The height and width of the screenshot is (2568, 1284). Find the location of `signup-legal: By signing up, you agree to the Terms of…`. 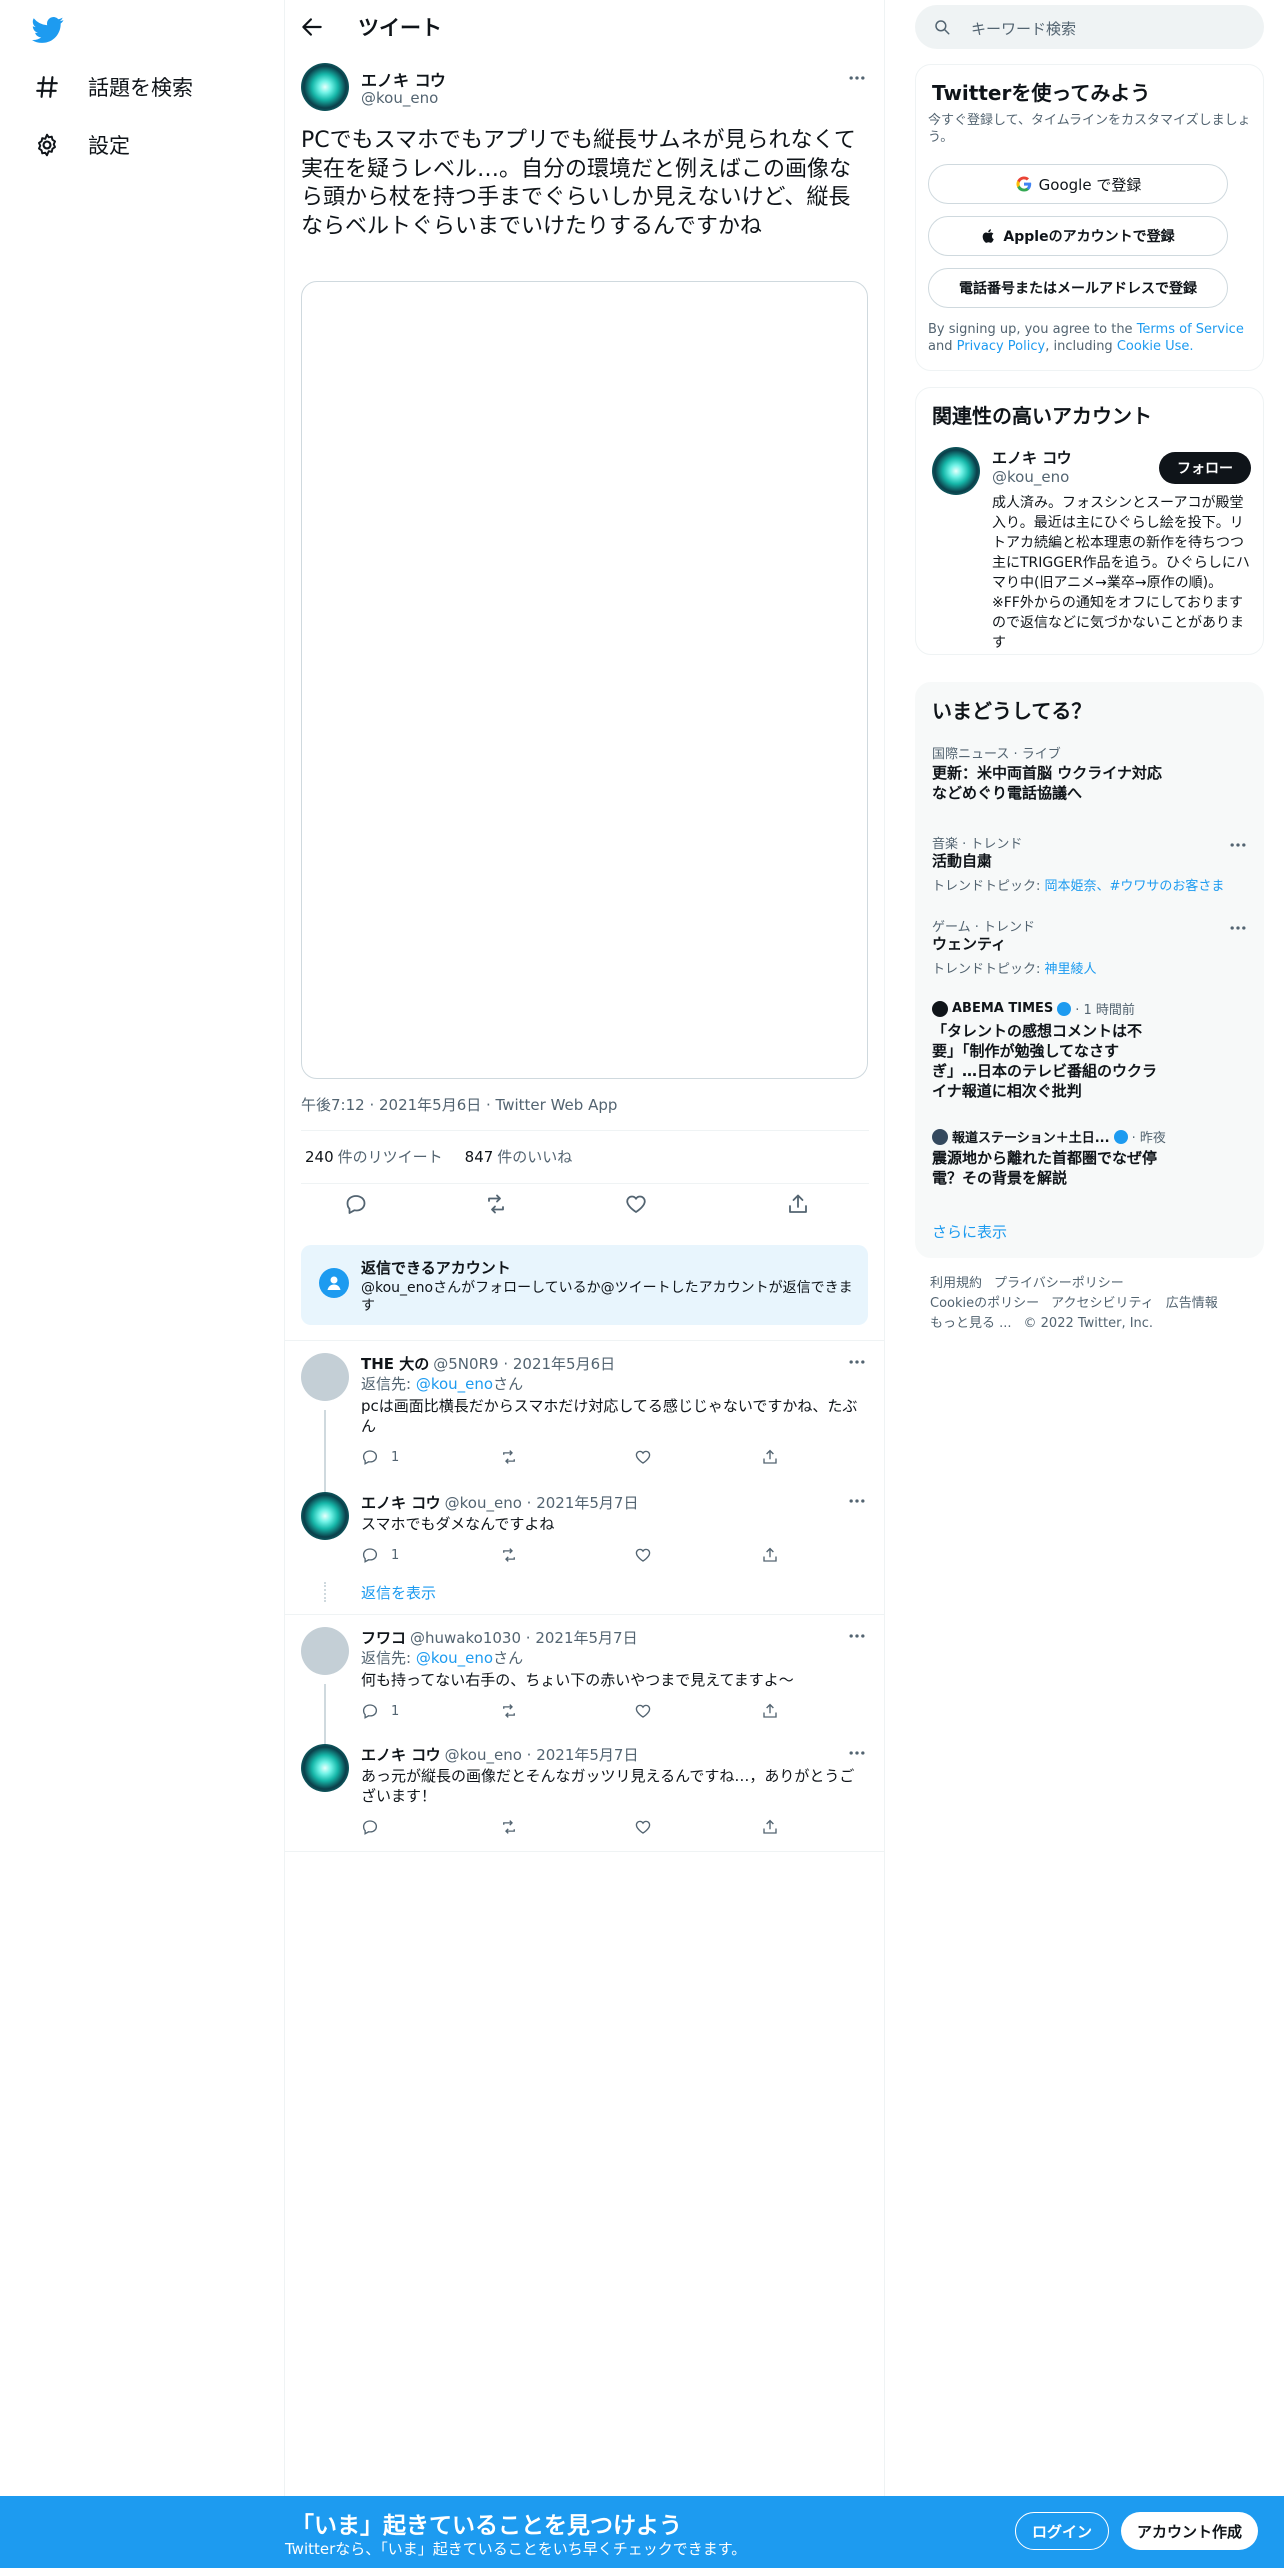

signup-legal: By signing up, you agree to the Terms of… is located at coordinates (1086, 338).